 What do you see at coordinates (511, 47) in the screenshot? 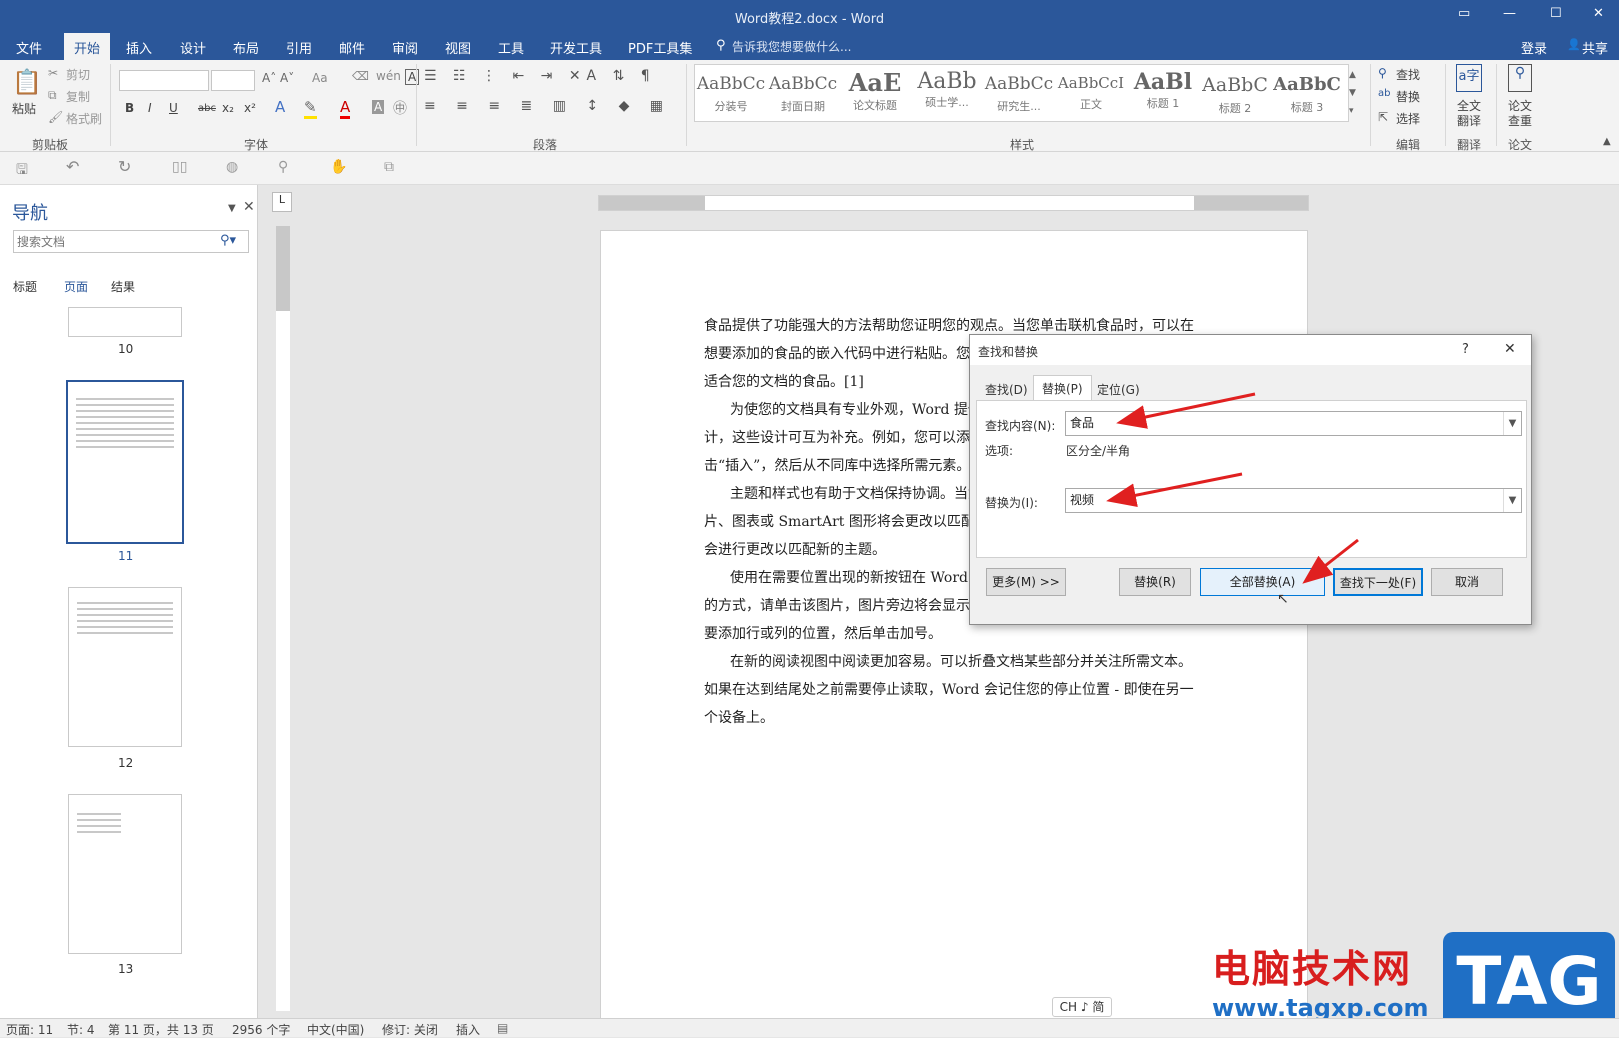
I see `tab-tools: 工具` at bounding box center [511, 47].